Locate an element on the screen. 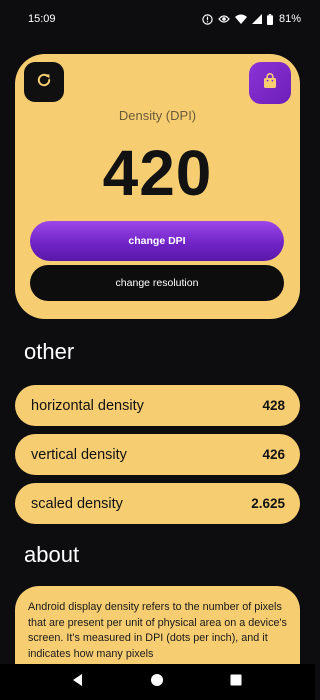 Image resolution: width=320 pixels, height=700 pixels. battery-icon is located at coordinates (269, 19).